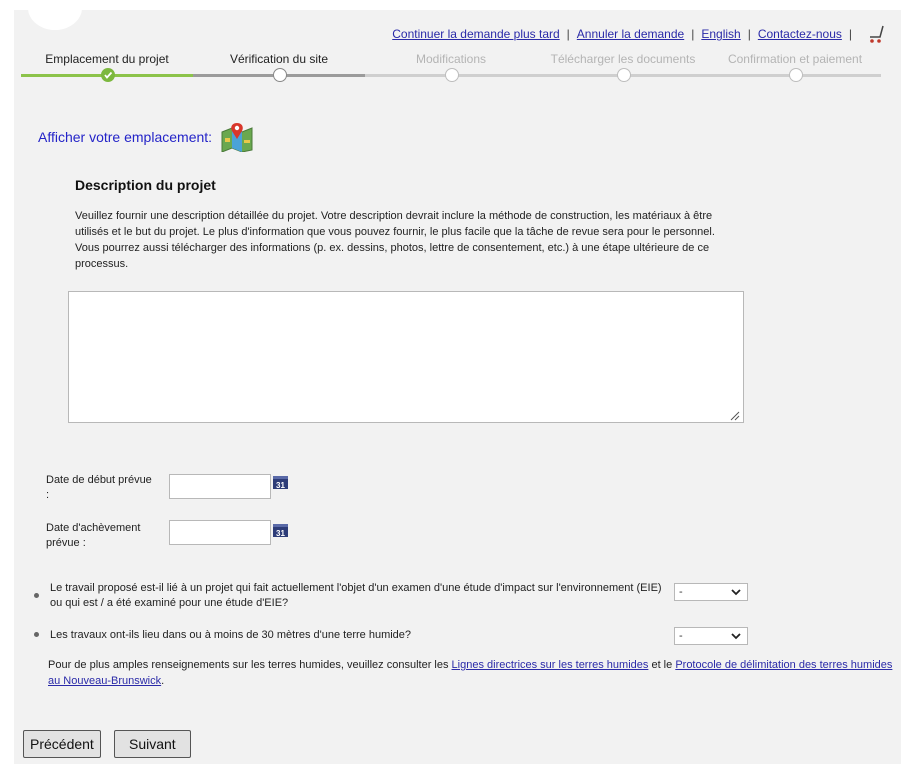 Image resolution: width=915 pixels, height=764 pixels. I want to click on step-confirmation-payment: Confirmation et paiement, so click(795, 67).